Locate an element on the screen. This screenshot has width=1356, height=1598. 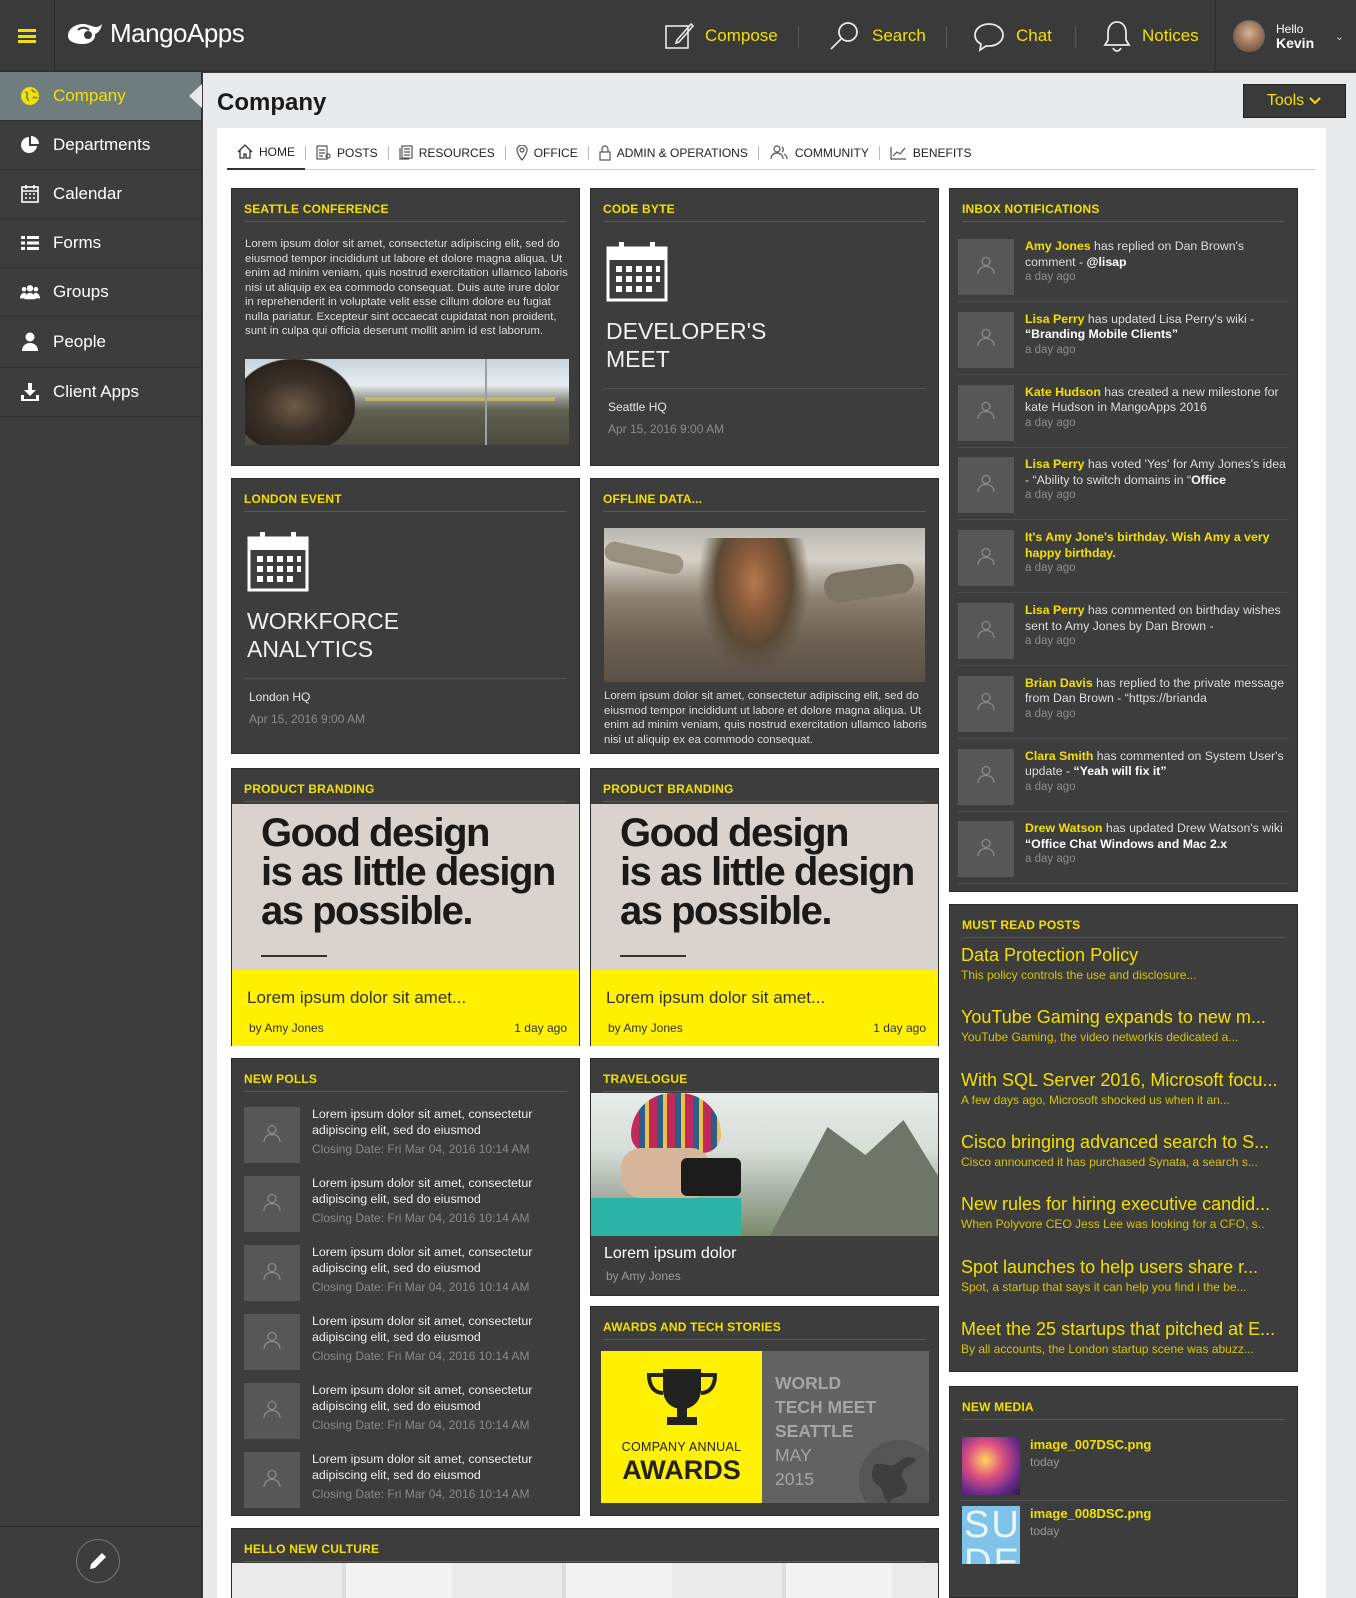
compose-button: Compose is located at coordinates (720, 36).